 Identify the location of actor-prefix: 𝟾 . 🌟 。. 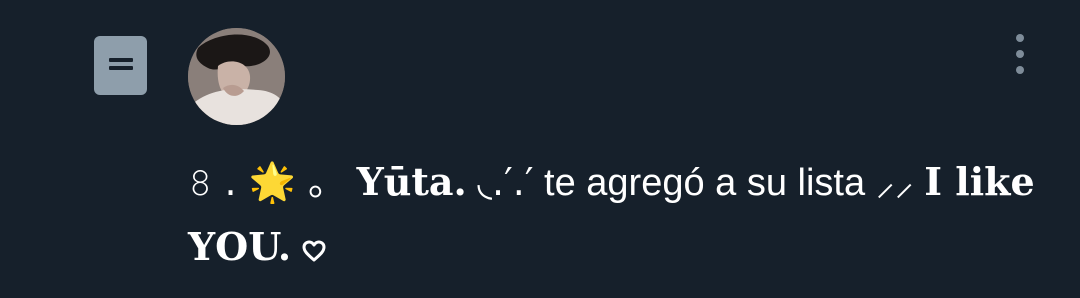
(267, 182).